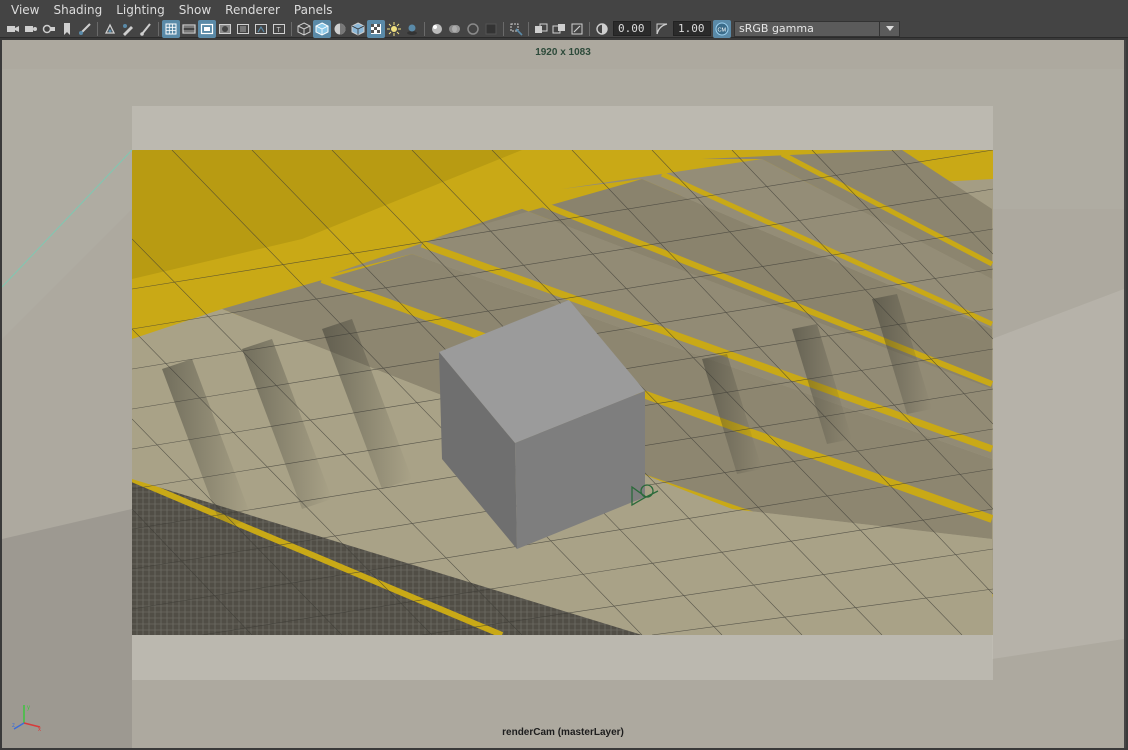 The height and width of the screenshot is (750, 1128). Describe the element at coordinates (541, 29) in the screenshot. I see `xray-icon` at that location.